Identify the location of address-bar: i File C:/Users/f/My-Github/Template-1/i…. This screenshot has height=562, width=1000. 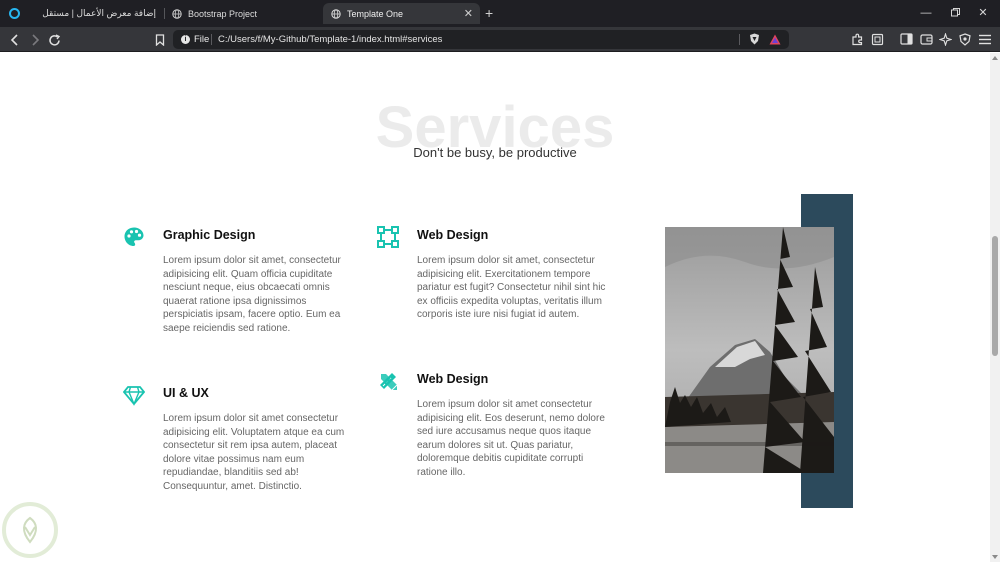
(481, 39).